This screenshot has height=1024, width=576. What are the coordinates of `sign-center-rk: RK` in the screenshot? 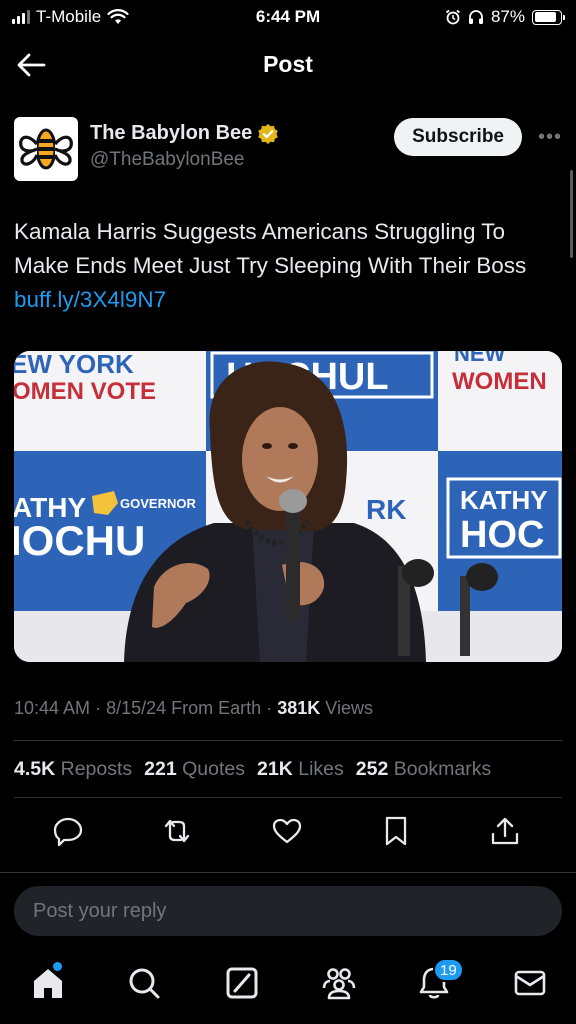 It's located at (386, 509).